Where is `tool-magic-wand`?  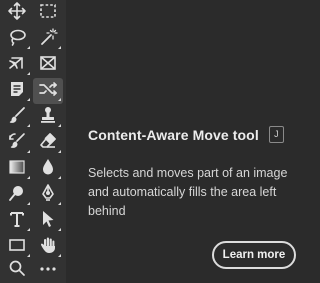
tool-magic-wand is located at coordinates (48, 39).